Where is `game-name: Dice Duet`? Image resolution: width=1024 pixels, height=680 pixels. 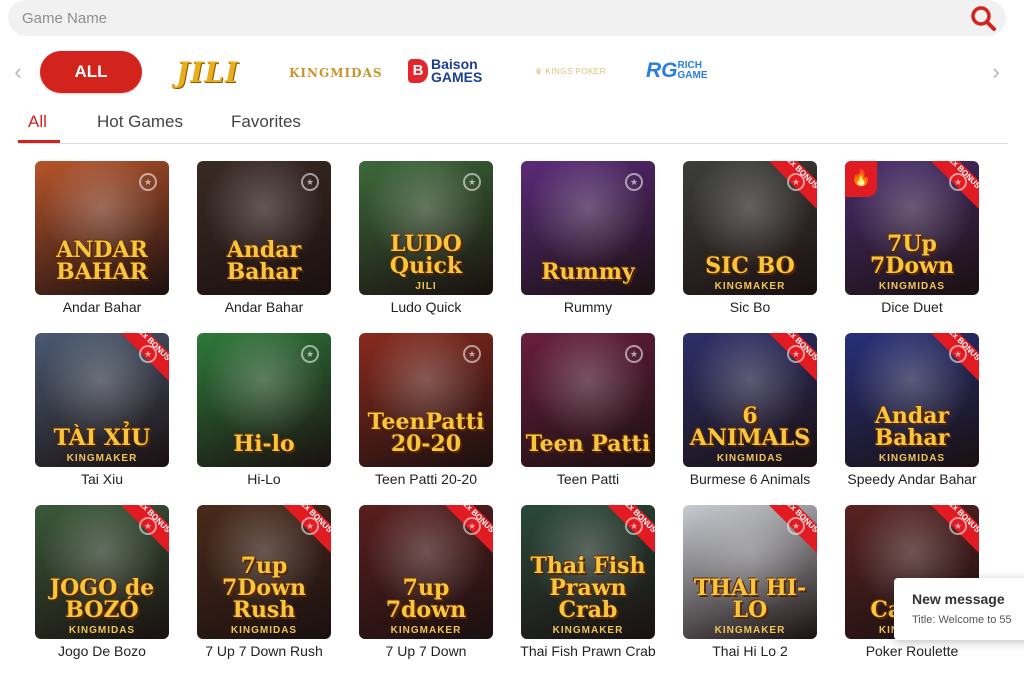
game-name: Dice Duet is located at coordinates (912, 307).